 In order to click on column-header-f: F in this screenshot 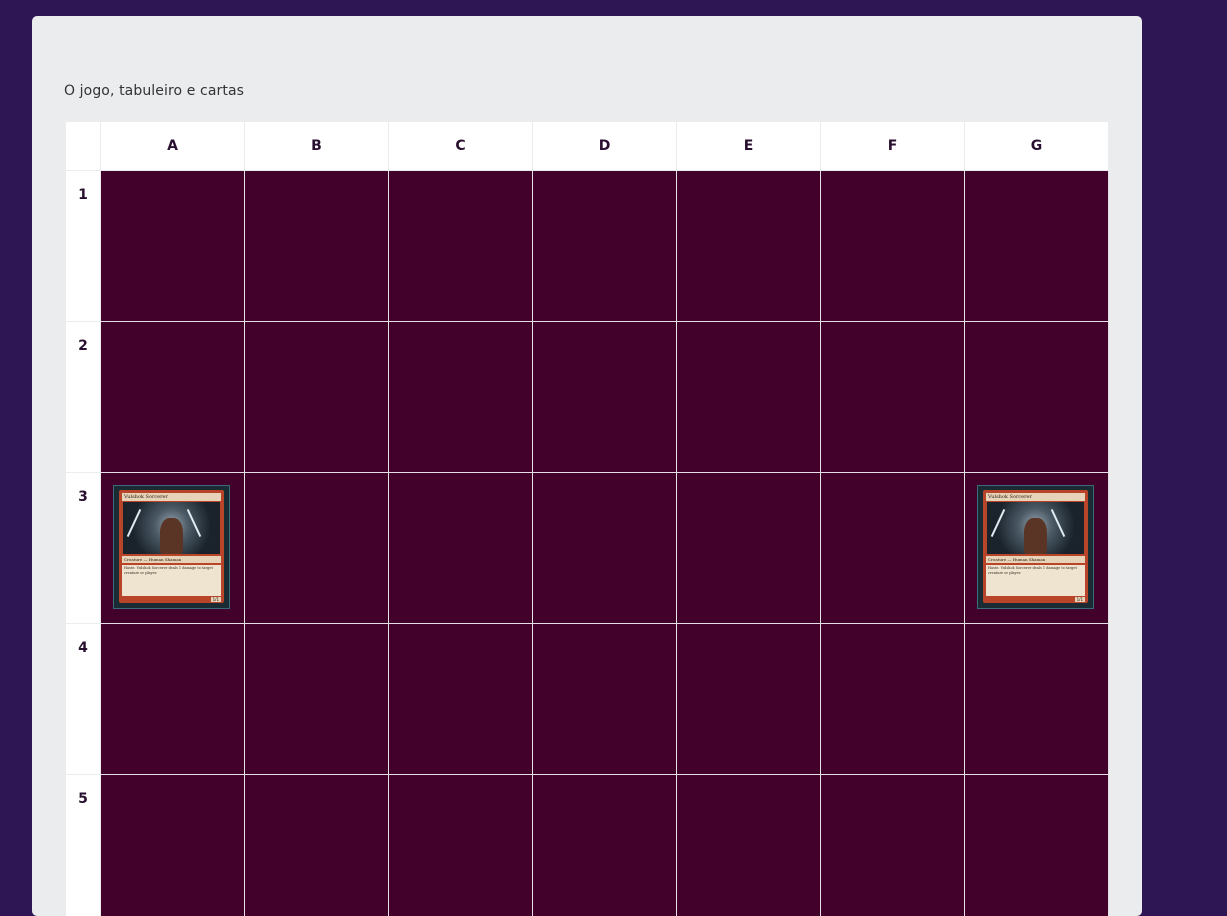, I will do `click(893, 146)`.